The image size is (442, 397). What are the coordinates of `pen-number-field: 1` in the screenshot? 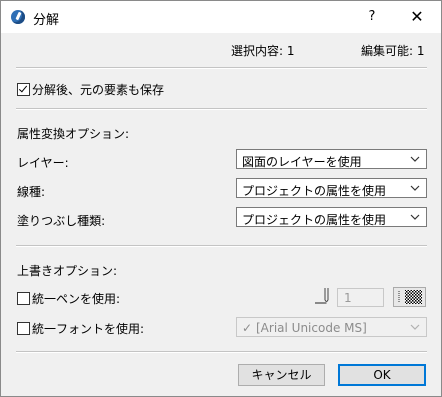 It's located at (360, 297).